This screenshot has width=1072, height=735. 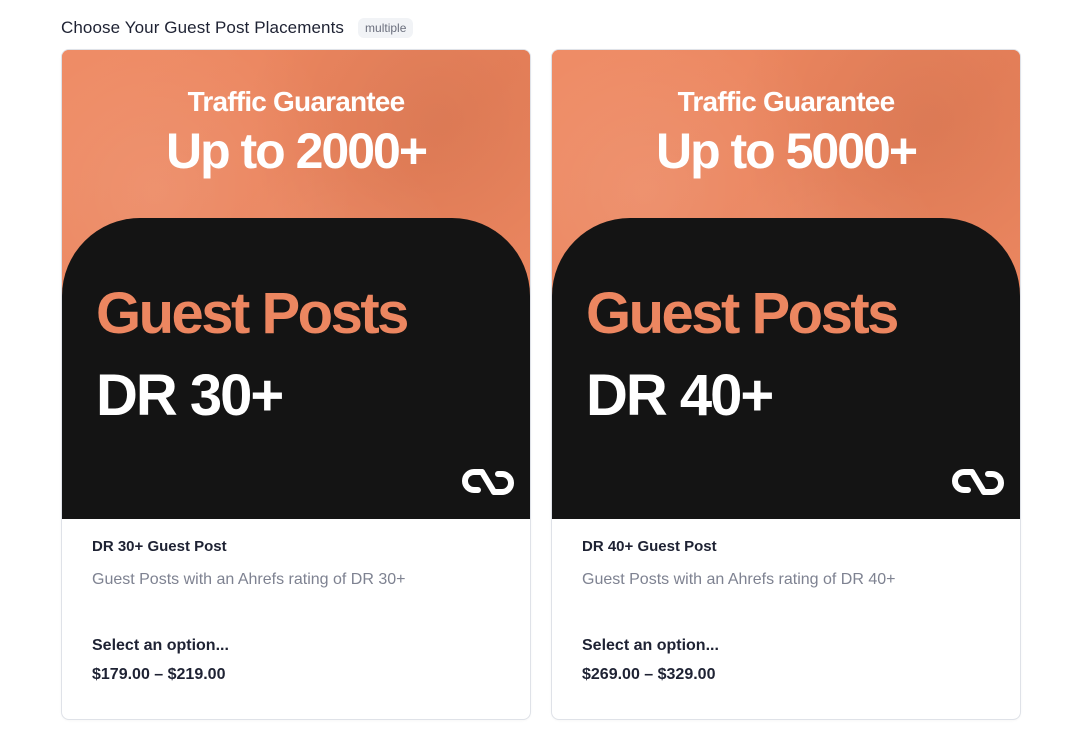 What do you see at coordinates (649, 546) in the screenshot?
I see `product-title: DR 40+ Guest Post` at bounding box center [649, 546].